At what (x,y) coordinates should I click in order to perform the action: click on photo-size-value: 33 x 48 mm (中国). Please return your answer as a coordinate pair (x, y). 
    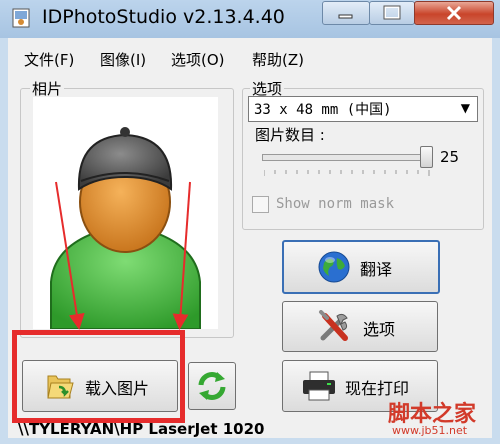
    Looking at the image, I should click on (323, 110).